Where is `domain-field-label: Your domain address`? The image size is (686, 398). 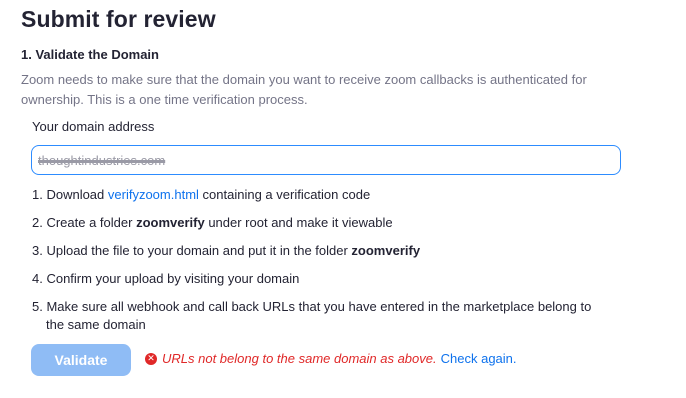 domain-field-label: Your domain address is located at coordinates (93, 126).